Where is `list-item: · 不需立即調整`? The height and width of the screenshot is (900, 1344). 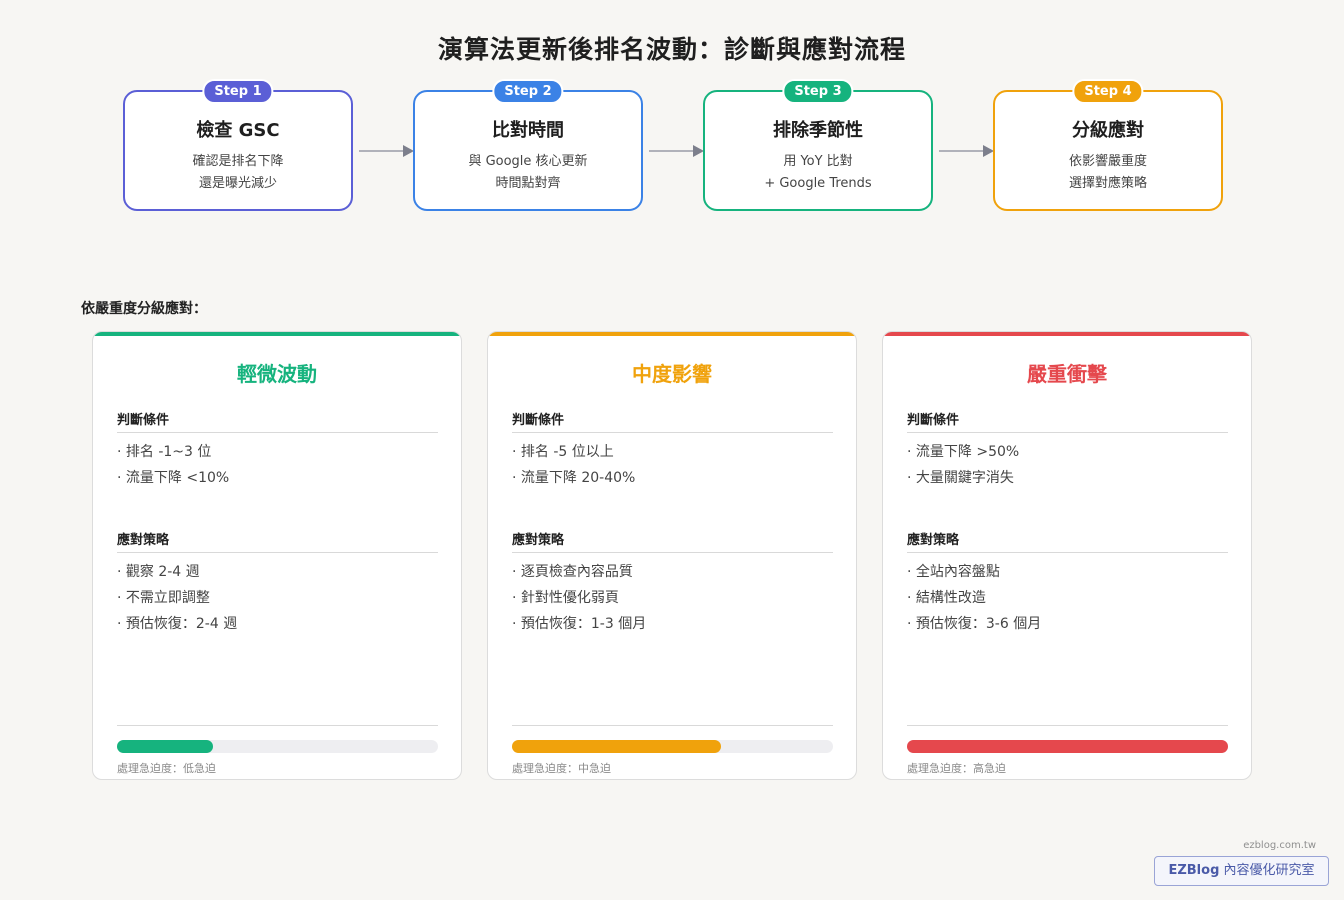 list-item: · 不需立即調整 is located at coordinates (163, 598).